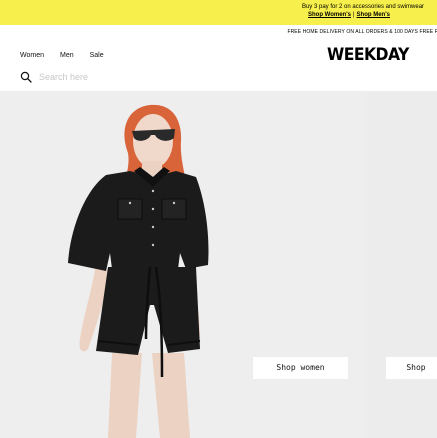  I want to click on shop-women-button: Shop women, so click(300, 368).